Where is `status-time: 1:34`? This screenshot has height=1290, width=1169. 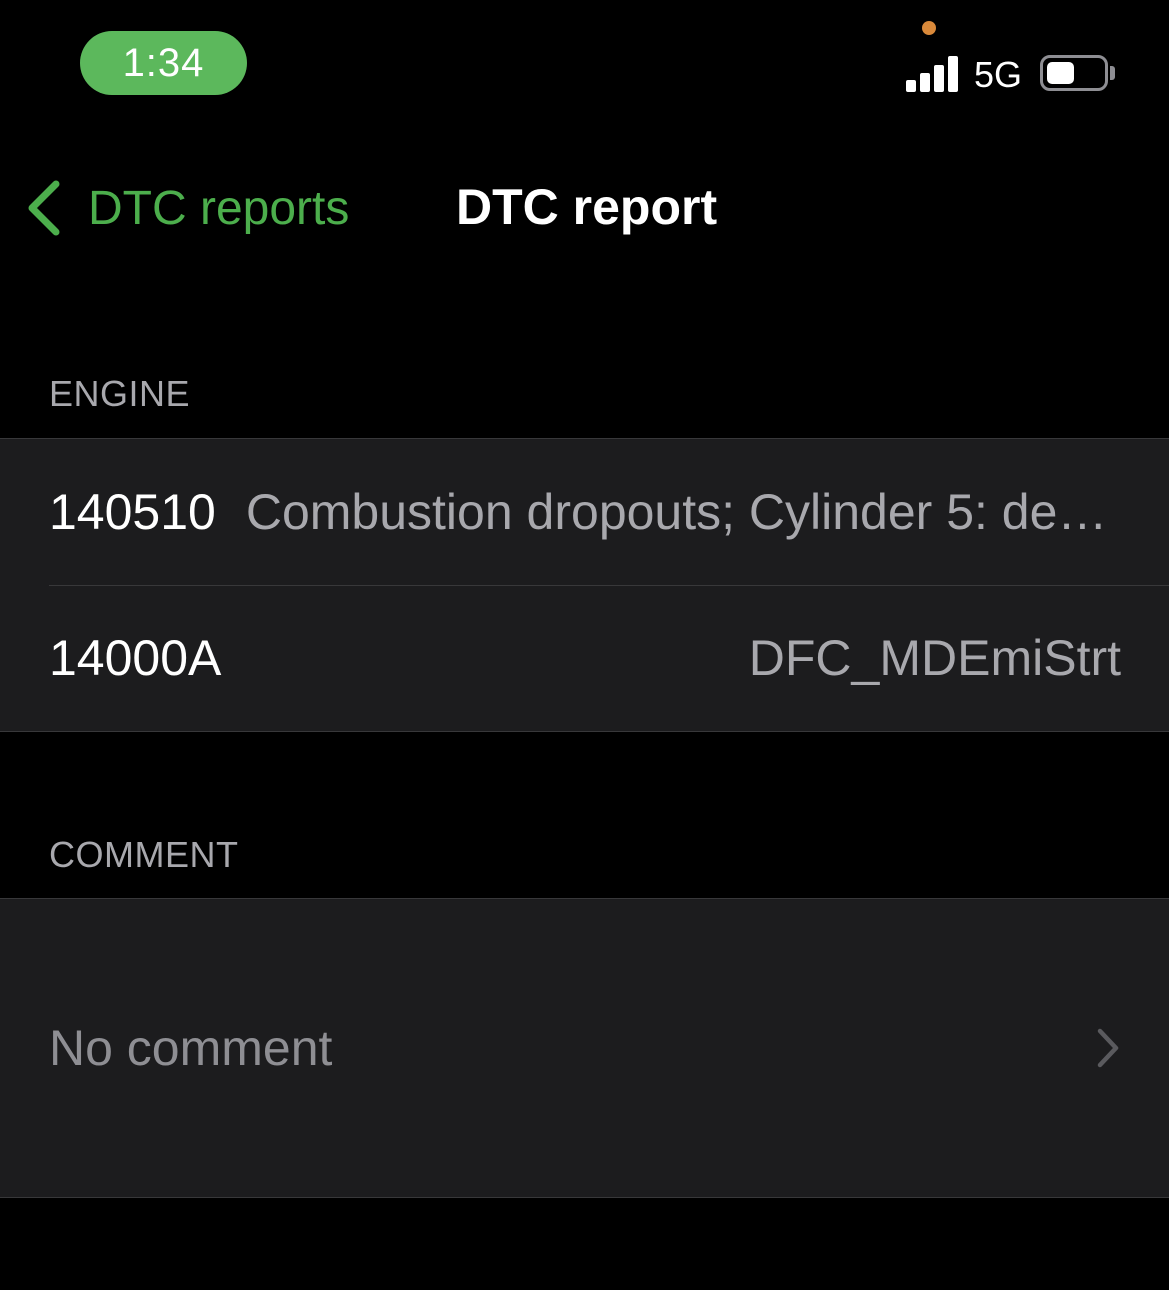
status-time: 1:34 is located at coordinates (163, 62).